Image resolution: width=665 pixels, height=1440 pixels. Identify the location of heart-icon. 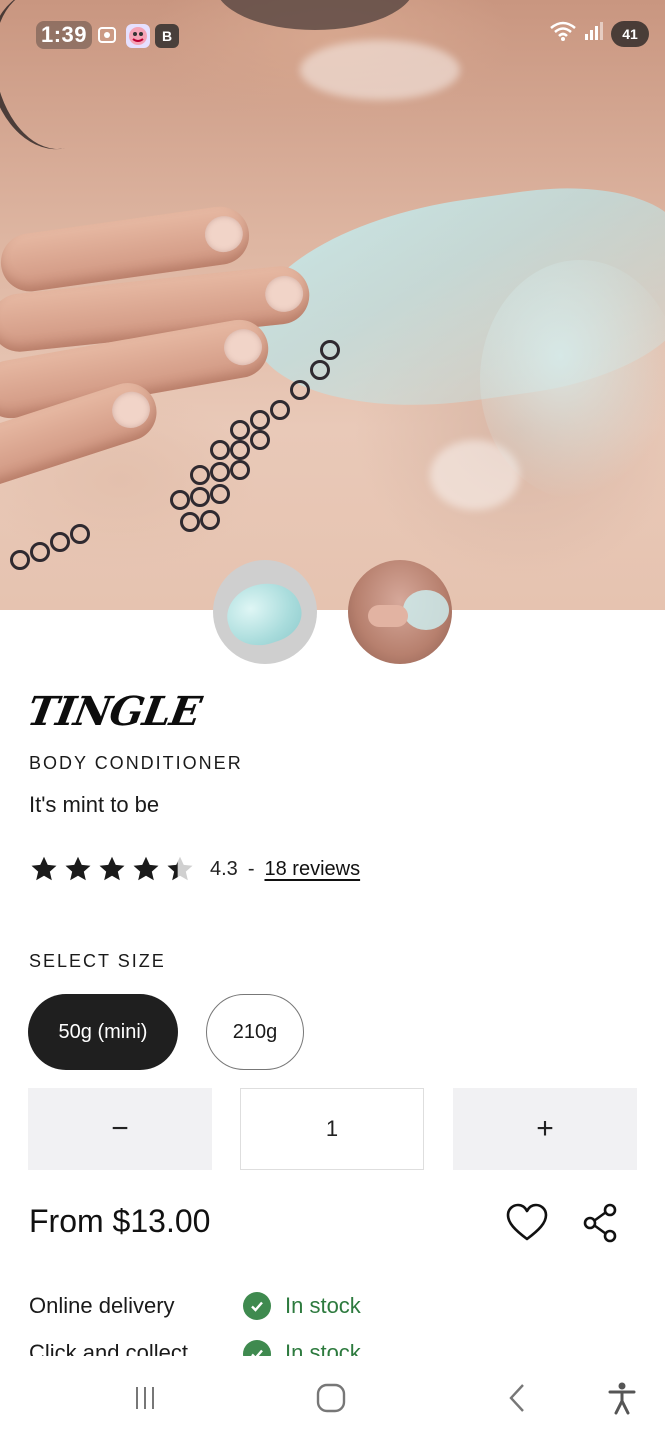
(527, 1222).